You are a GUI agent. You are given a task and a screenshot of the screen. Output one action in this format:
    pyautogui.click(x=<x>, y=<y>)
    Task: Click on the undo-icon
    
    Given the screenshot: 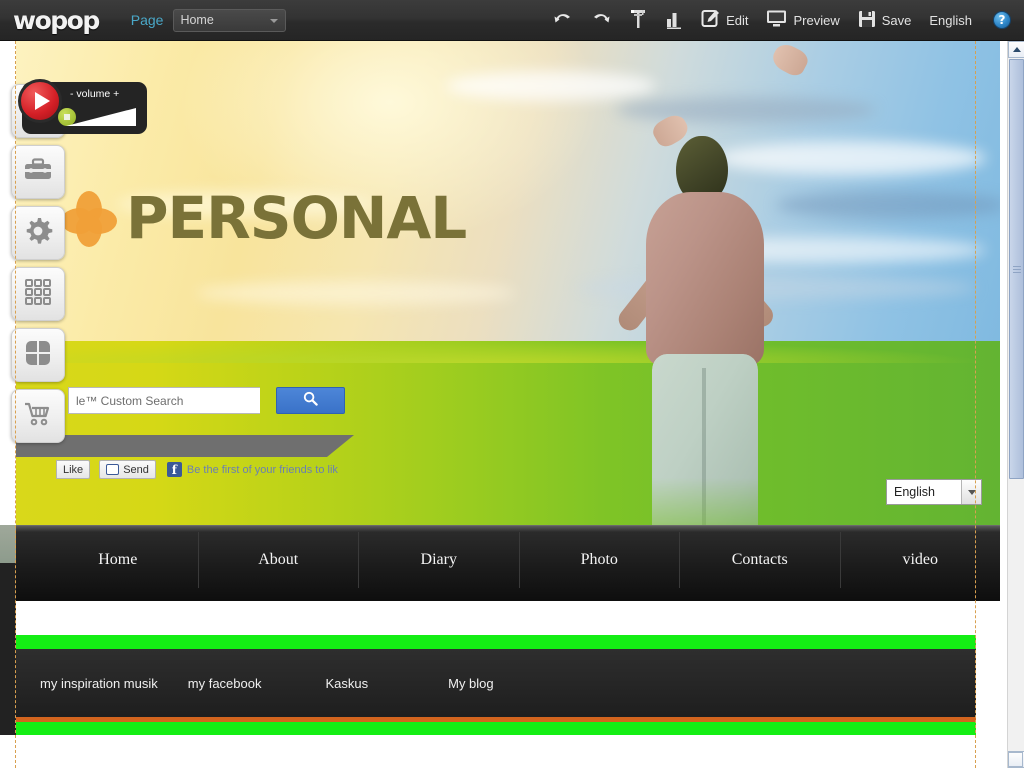 What is the action you would take?
    pyautogui.click(x=563, y=20)
    